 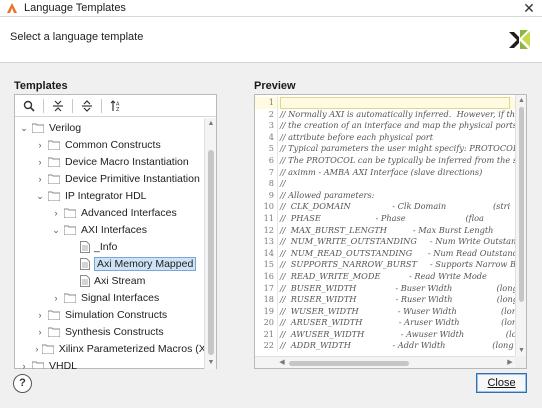 I want to click on tree-item-axi-stream: Axi Stream, so click(x=141, y=281).